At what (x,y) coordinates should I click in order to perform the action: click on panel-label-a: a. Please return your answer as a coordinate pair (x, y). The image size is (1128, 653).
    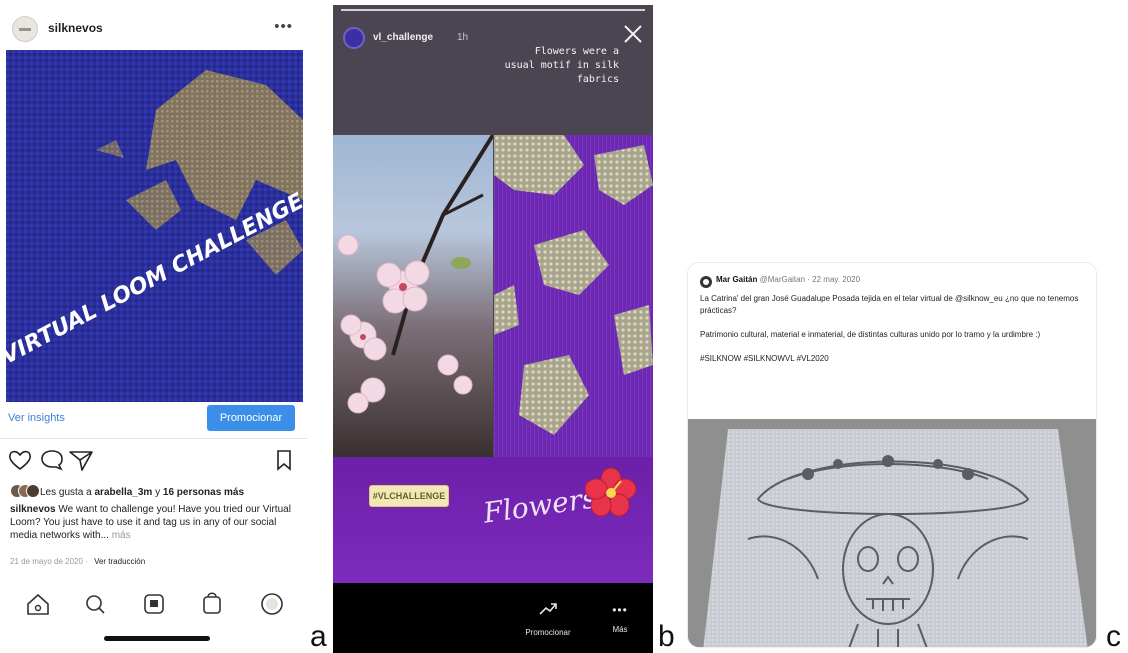
    Looking at the image, I should click on (318, 636).